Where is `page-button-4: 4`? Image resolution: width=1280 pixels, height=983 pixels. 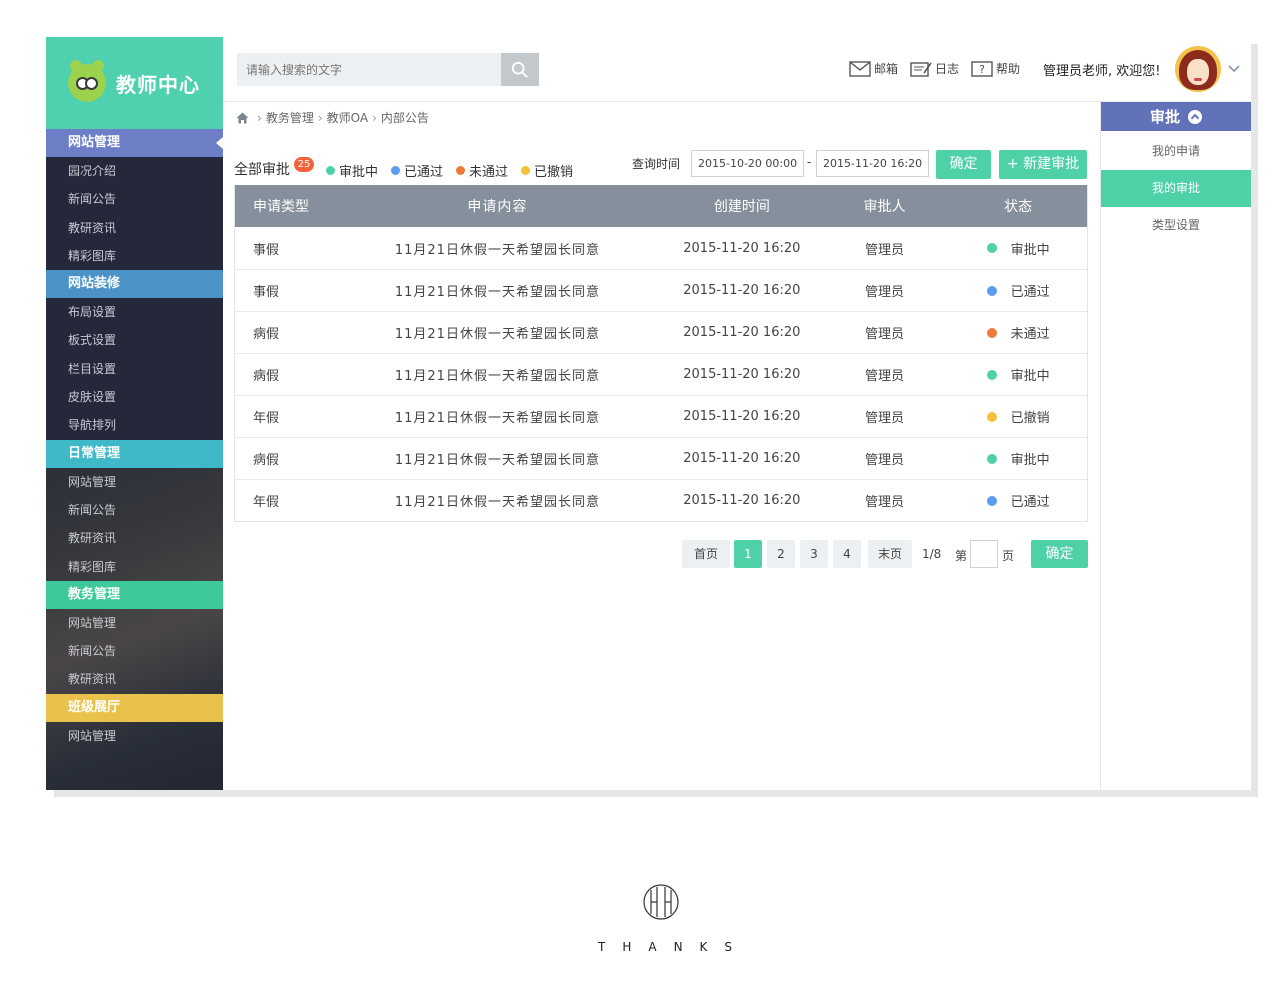
page-button-4: 4 is located at coordinates (847, 554).